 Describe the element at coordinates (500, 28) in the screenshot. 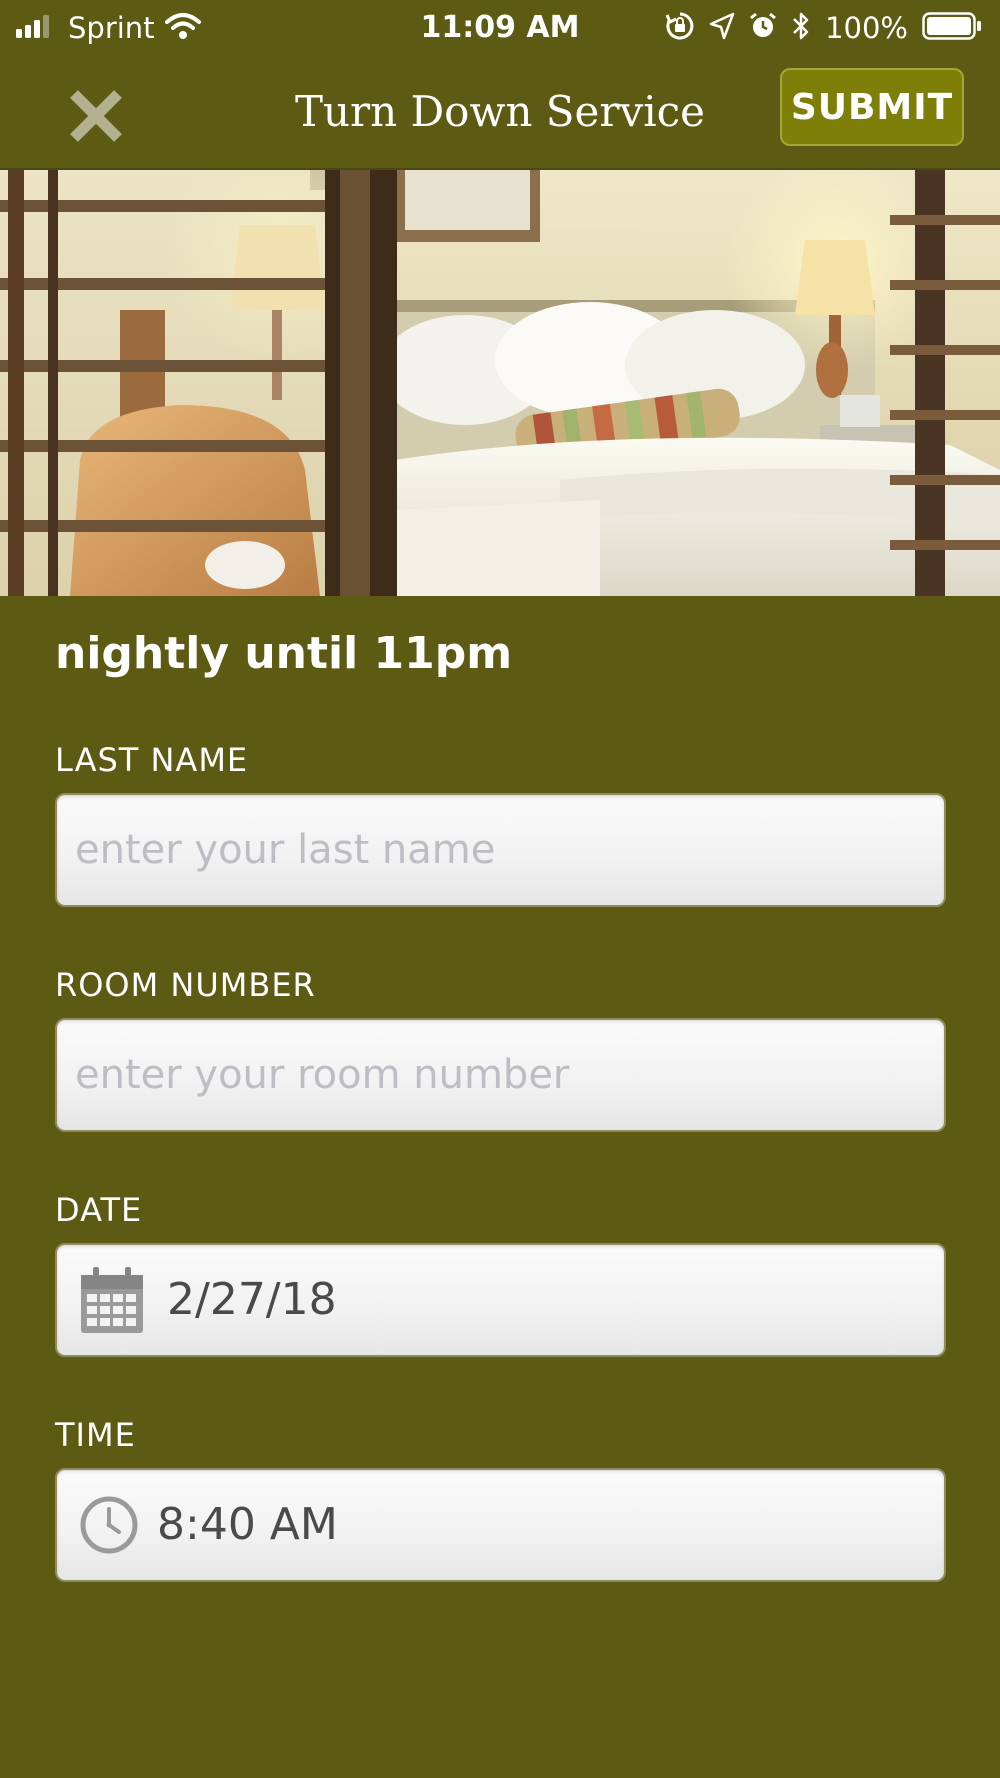

I see `status-bar: Sprint 11:09 AM 100%` at that location.